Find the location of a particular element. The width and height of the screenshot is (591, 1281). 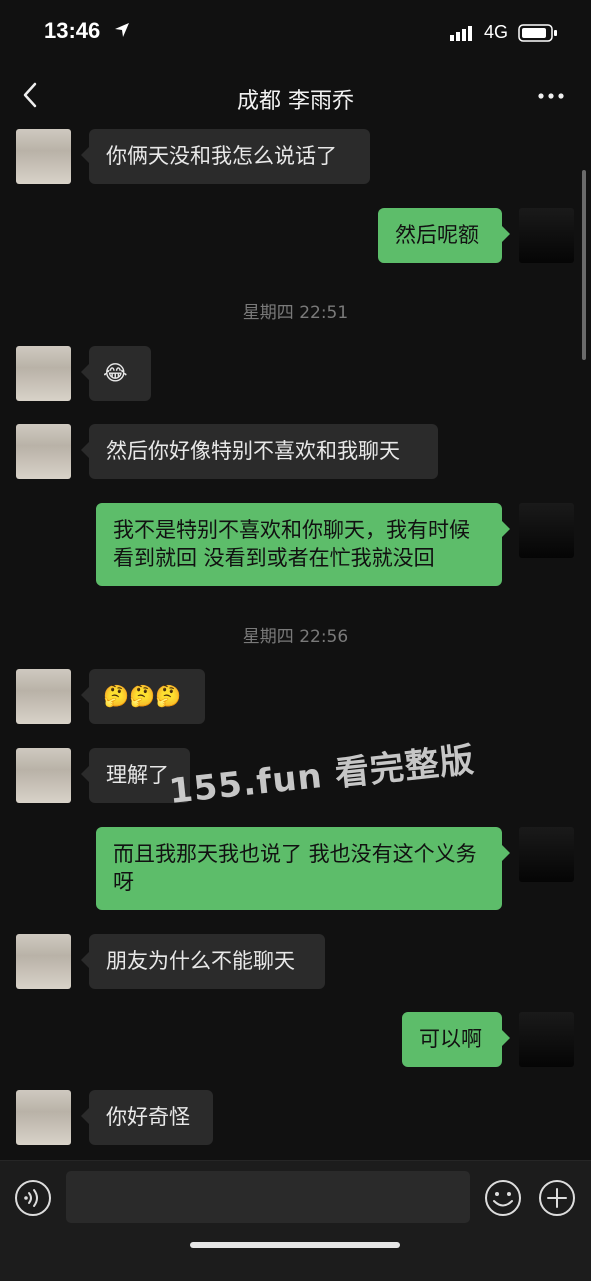

message-input is located at coordinates (268, 1197).